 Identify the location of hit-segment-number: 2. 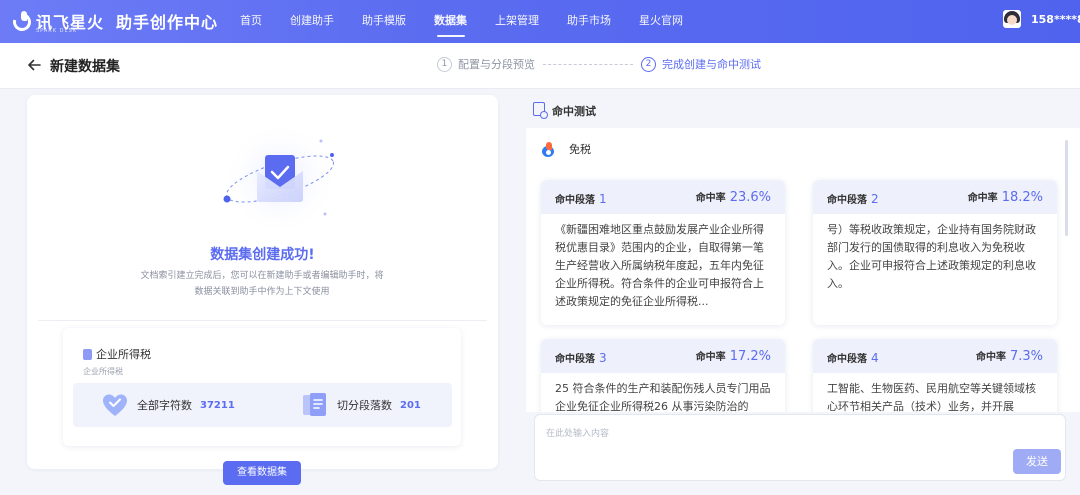
(875, 199).